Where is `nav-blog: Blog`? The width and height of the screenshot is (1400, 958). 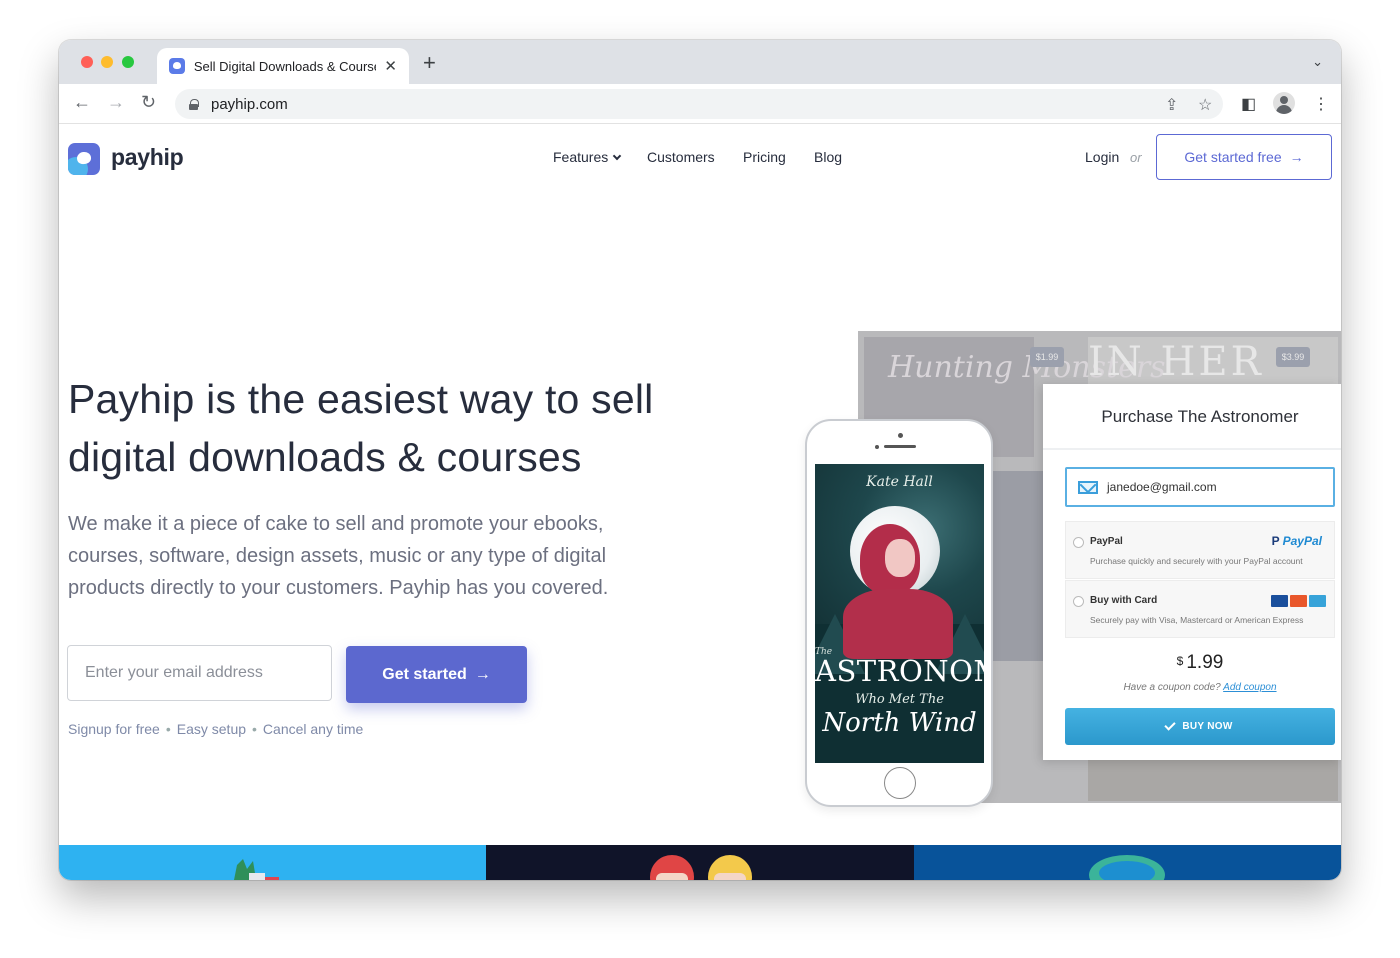 nav-blog: Blog is located at coordinates (828, 157).